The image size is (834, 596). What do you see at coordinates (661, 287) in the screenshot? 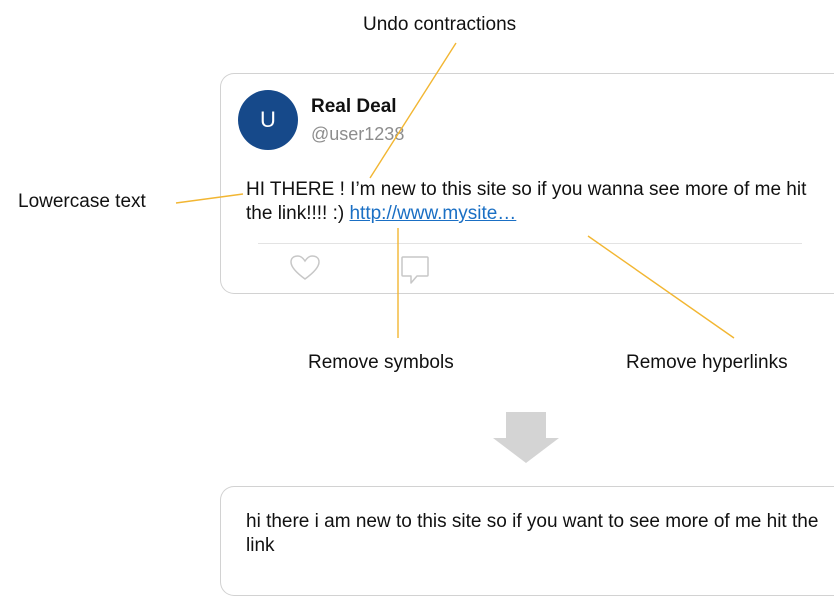
I see `line-remove-hyperlinks` at bounding box center [661, 287].